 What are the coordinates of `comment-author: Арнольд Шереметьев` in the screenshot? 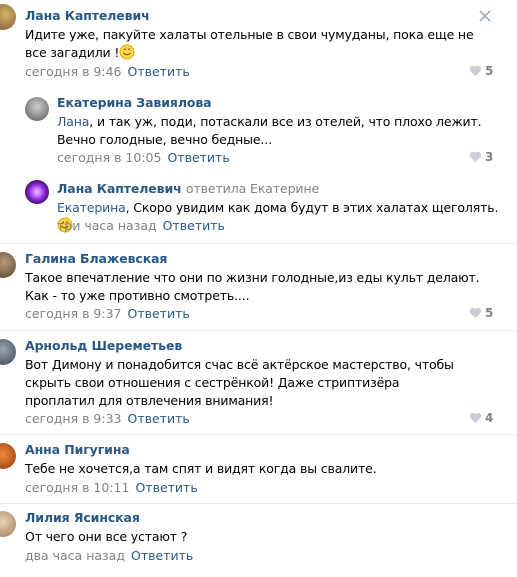 It's located at (103, 345).